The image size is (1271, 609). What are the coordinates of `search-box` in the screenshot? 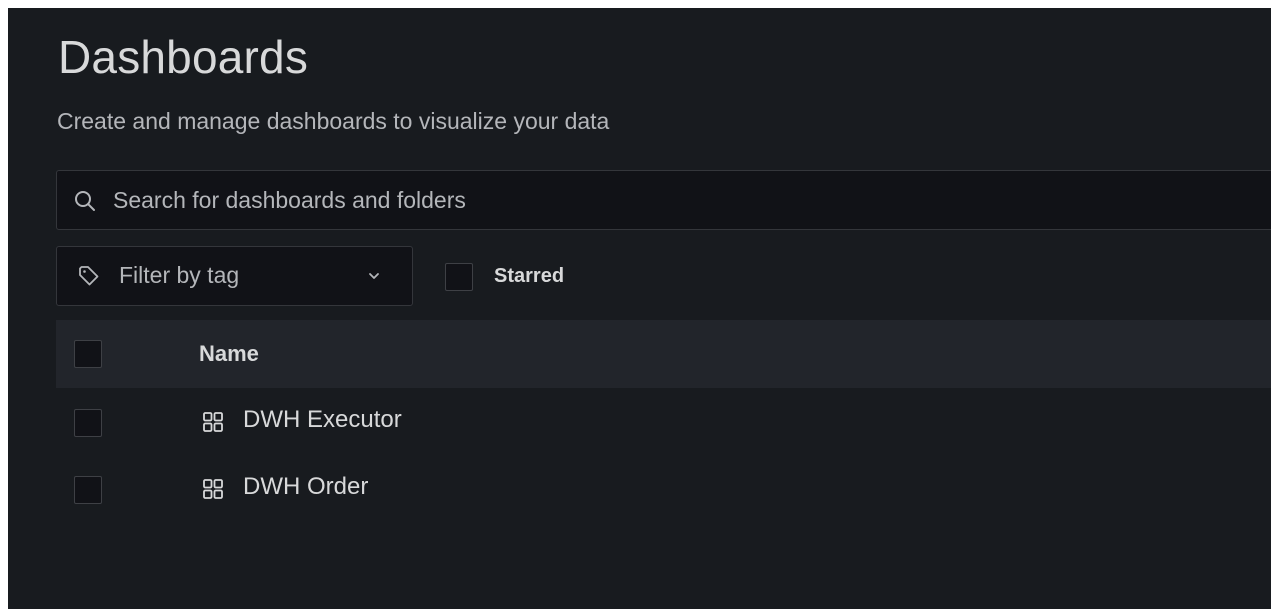 It's located at (663, 200).